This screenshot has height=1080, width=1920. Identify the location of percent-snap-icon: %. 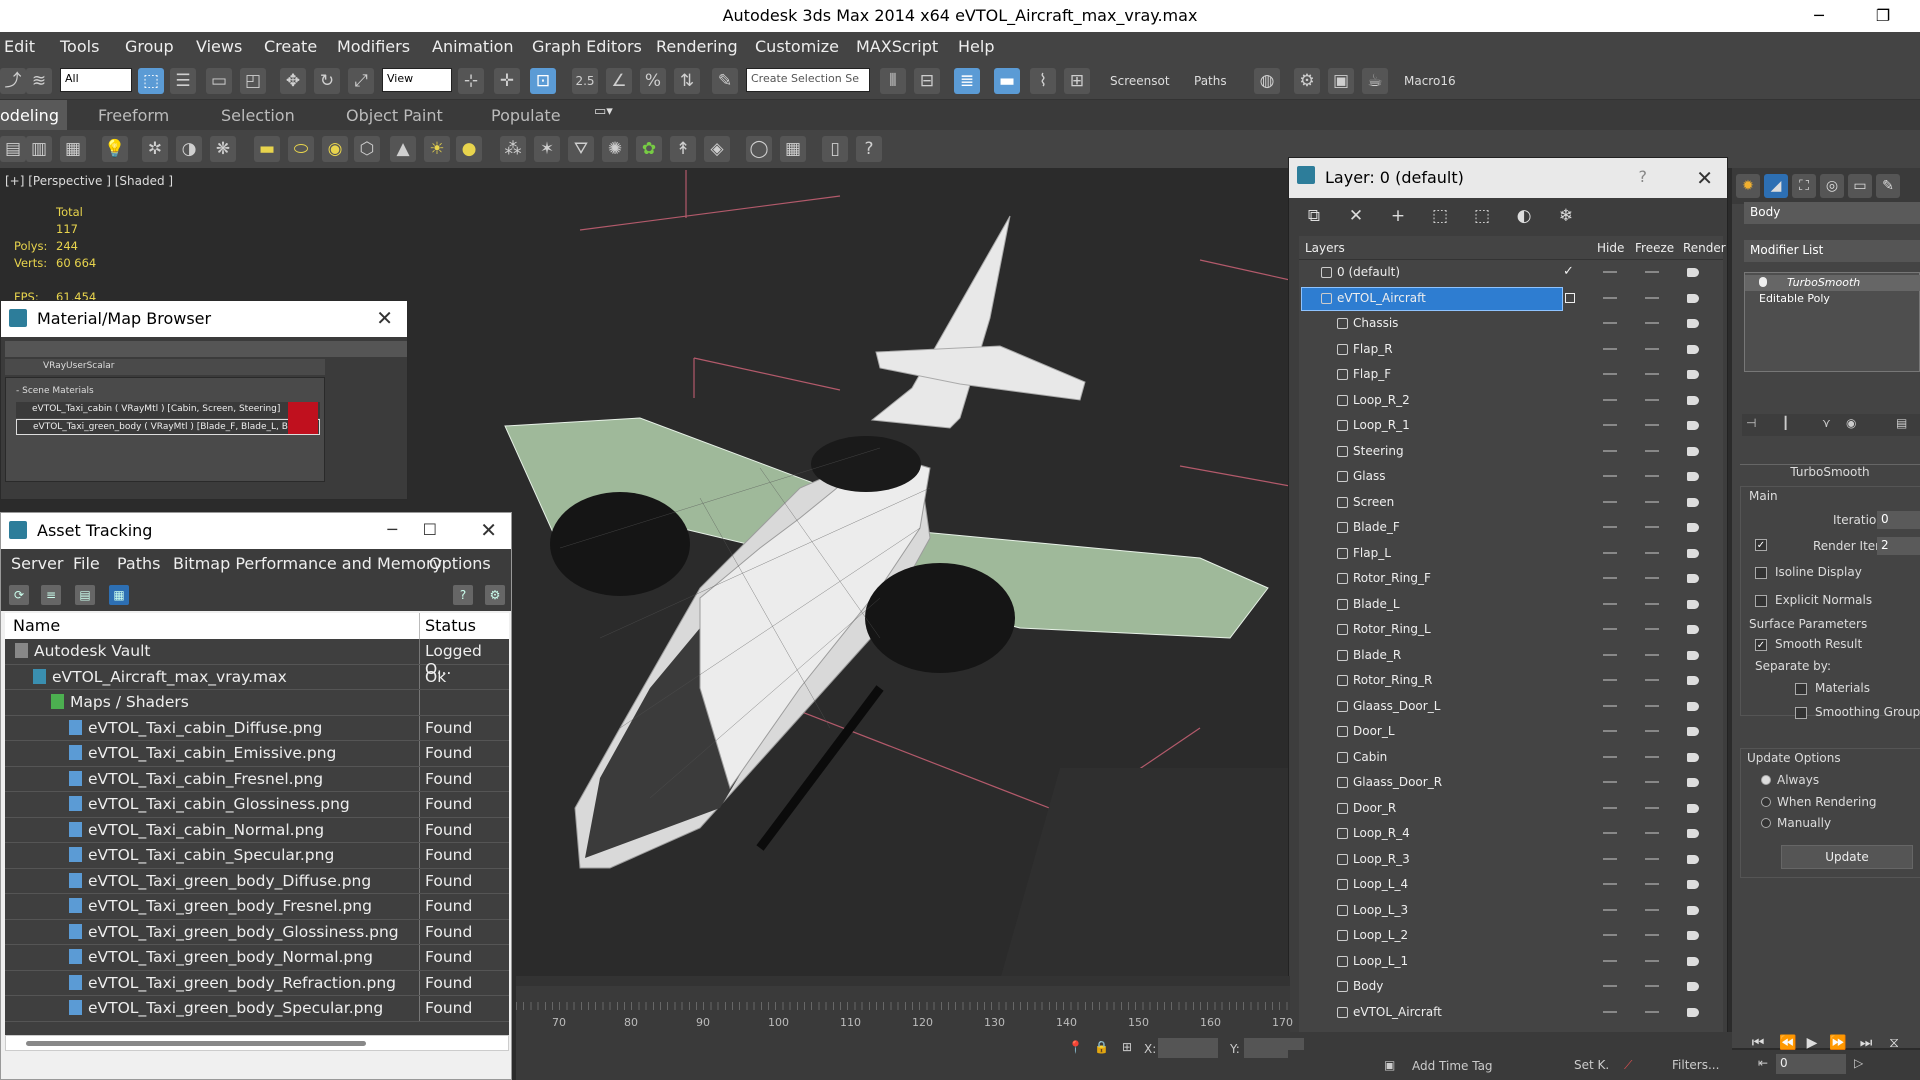
(653, 81).